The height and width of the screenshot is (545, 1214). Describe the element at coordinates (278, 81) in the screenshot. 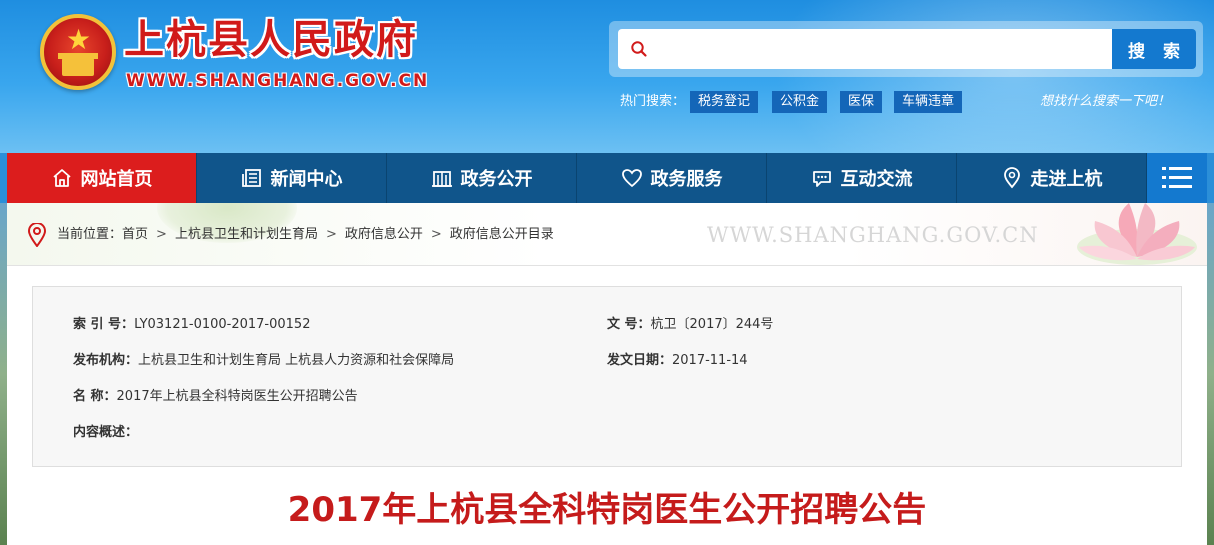

I see `site-url: WWW.SHANGHANG.GOV.CN` at that location.